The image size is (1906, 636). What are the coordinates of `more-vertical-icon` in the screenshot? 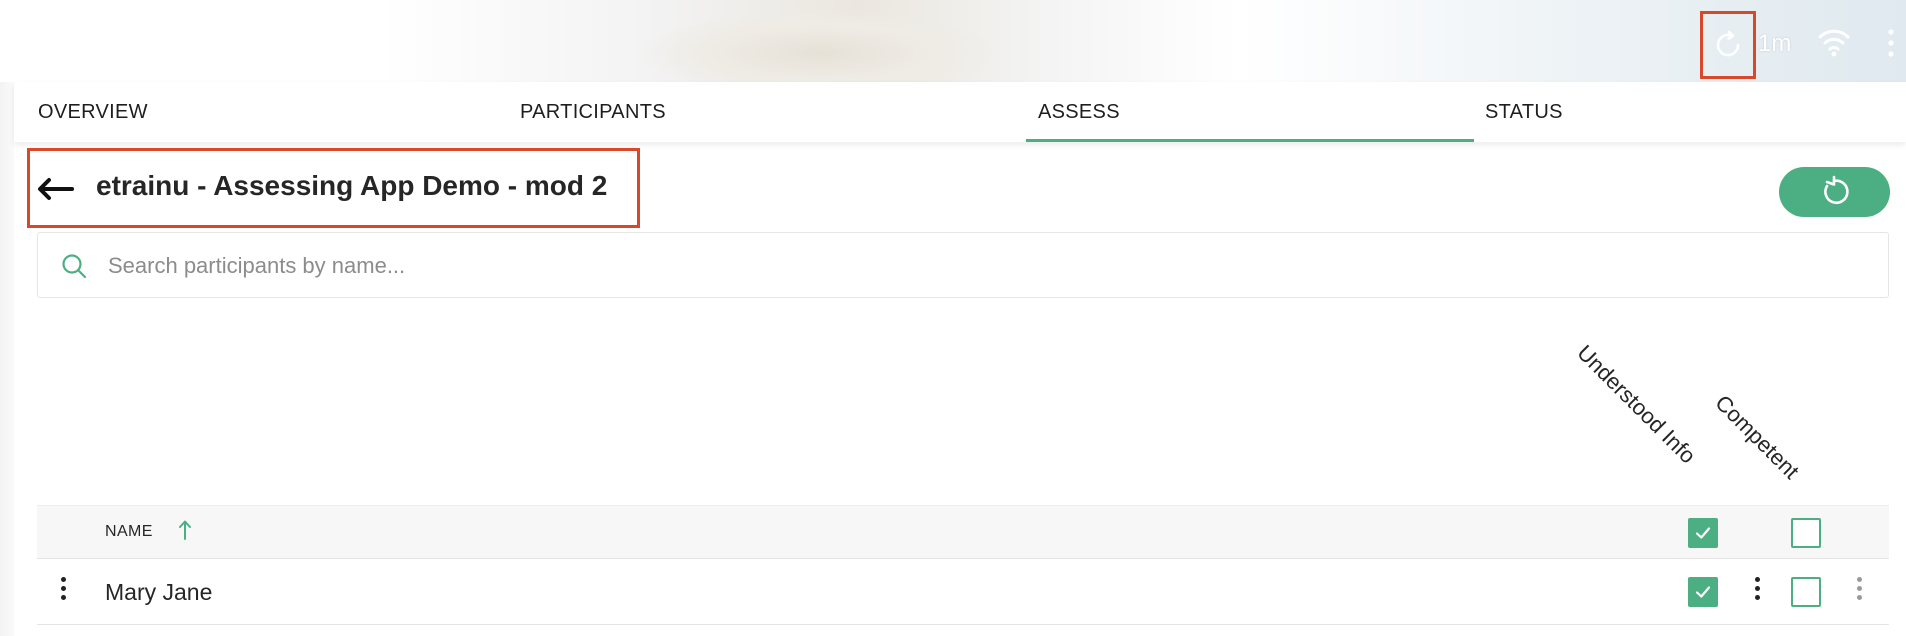 It's located at (1891, 43).